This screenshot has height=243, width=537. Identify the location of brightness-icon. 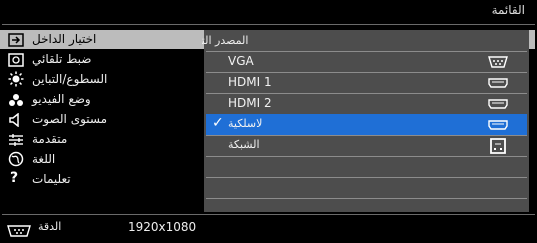
(16, 79).